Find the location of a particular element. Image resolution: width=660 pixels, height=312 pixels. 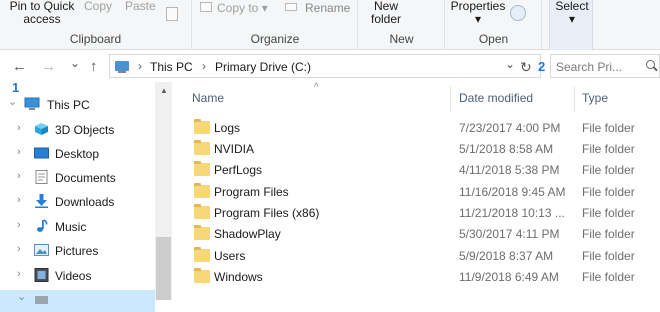

music-icon is located at coordinates (41, 226).